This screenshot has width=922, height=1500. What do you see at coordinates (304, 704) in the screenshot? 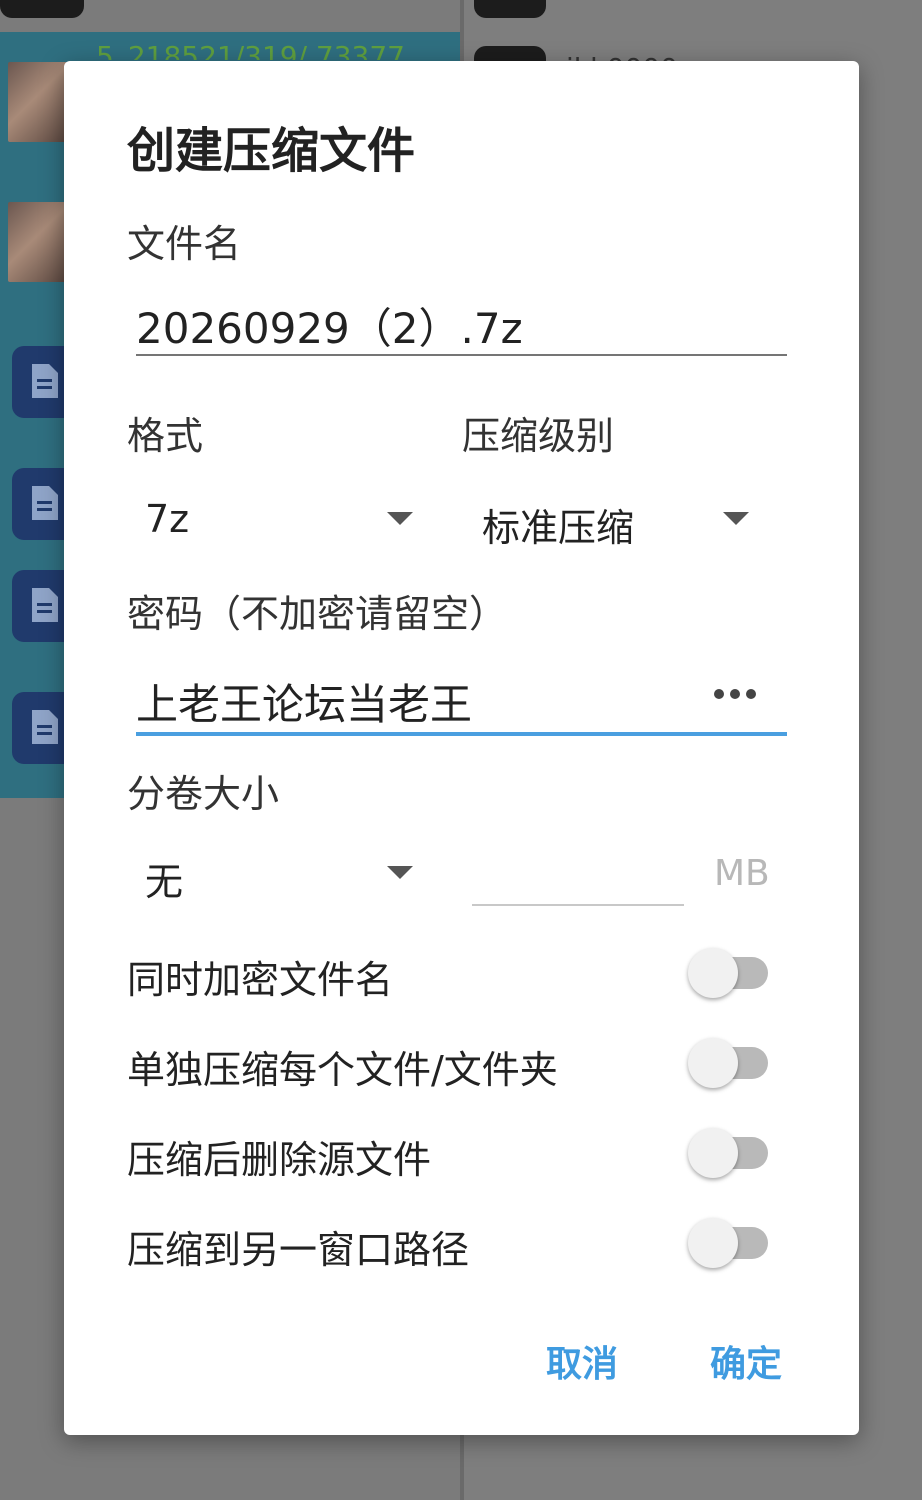
I see `password-value: 上老王论坛当老王` at bounding box center [304, 704].